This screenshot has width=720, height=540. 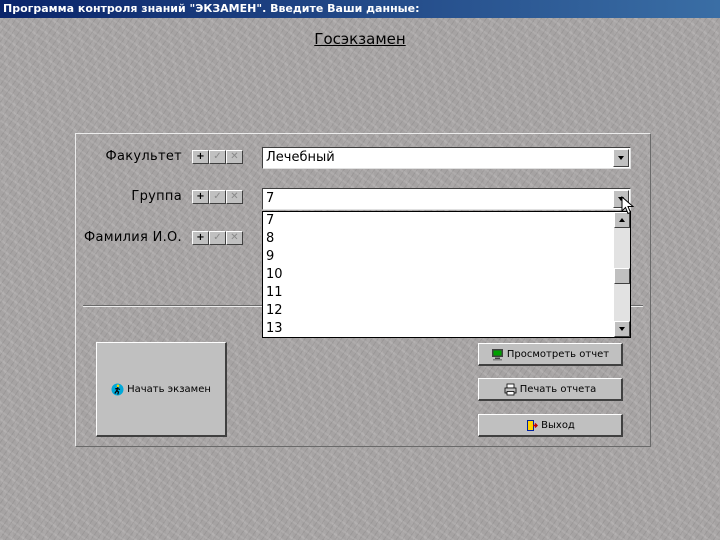 I want to click on faculty-select: Лечебный, so click(x=446, y=158).